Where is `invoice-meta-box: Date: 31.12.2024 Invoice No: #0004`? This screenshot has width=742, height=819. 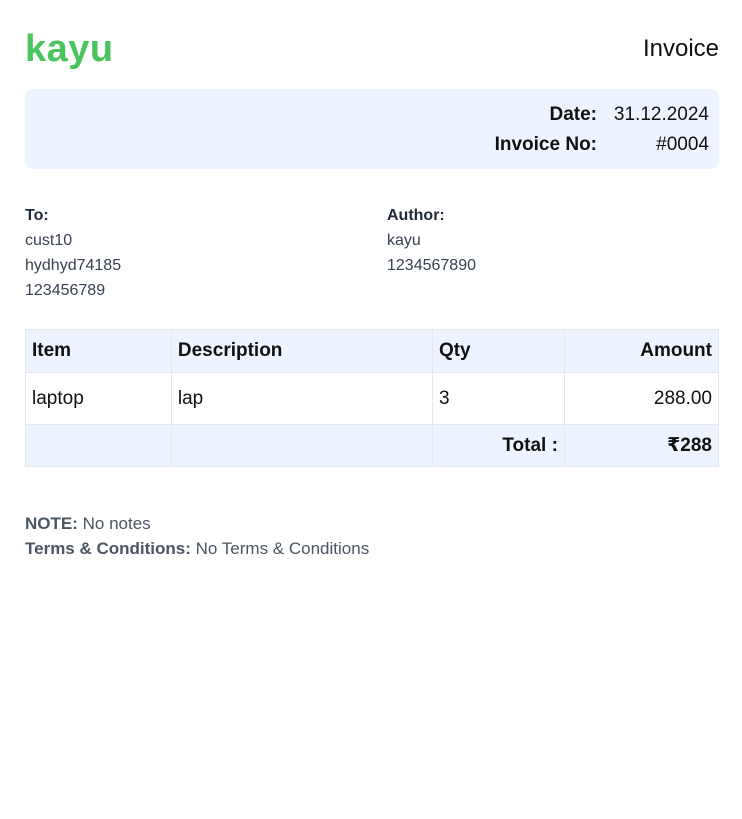
invoice-meta-box: Date: 31.12.2024 Invoice No: #0004 is located at coordinates (372, 129).